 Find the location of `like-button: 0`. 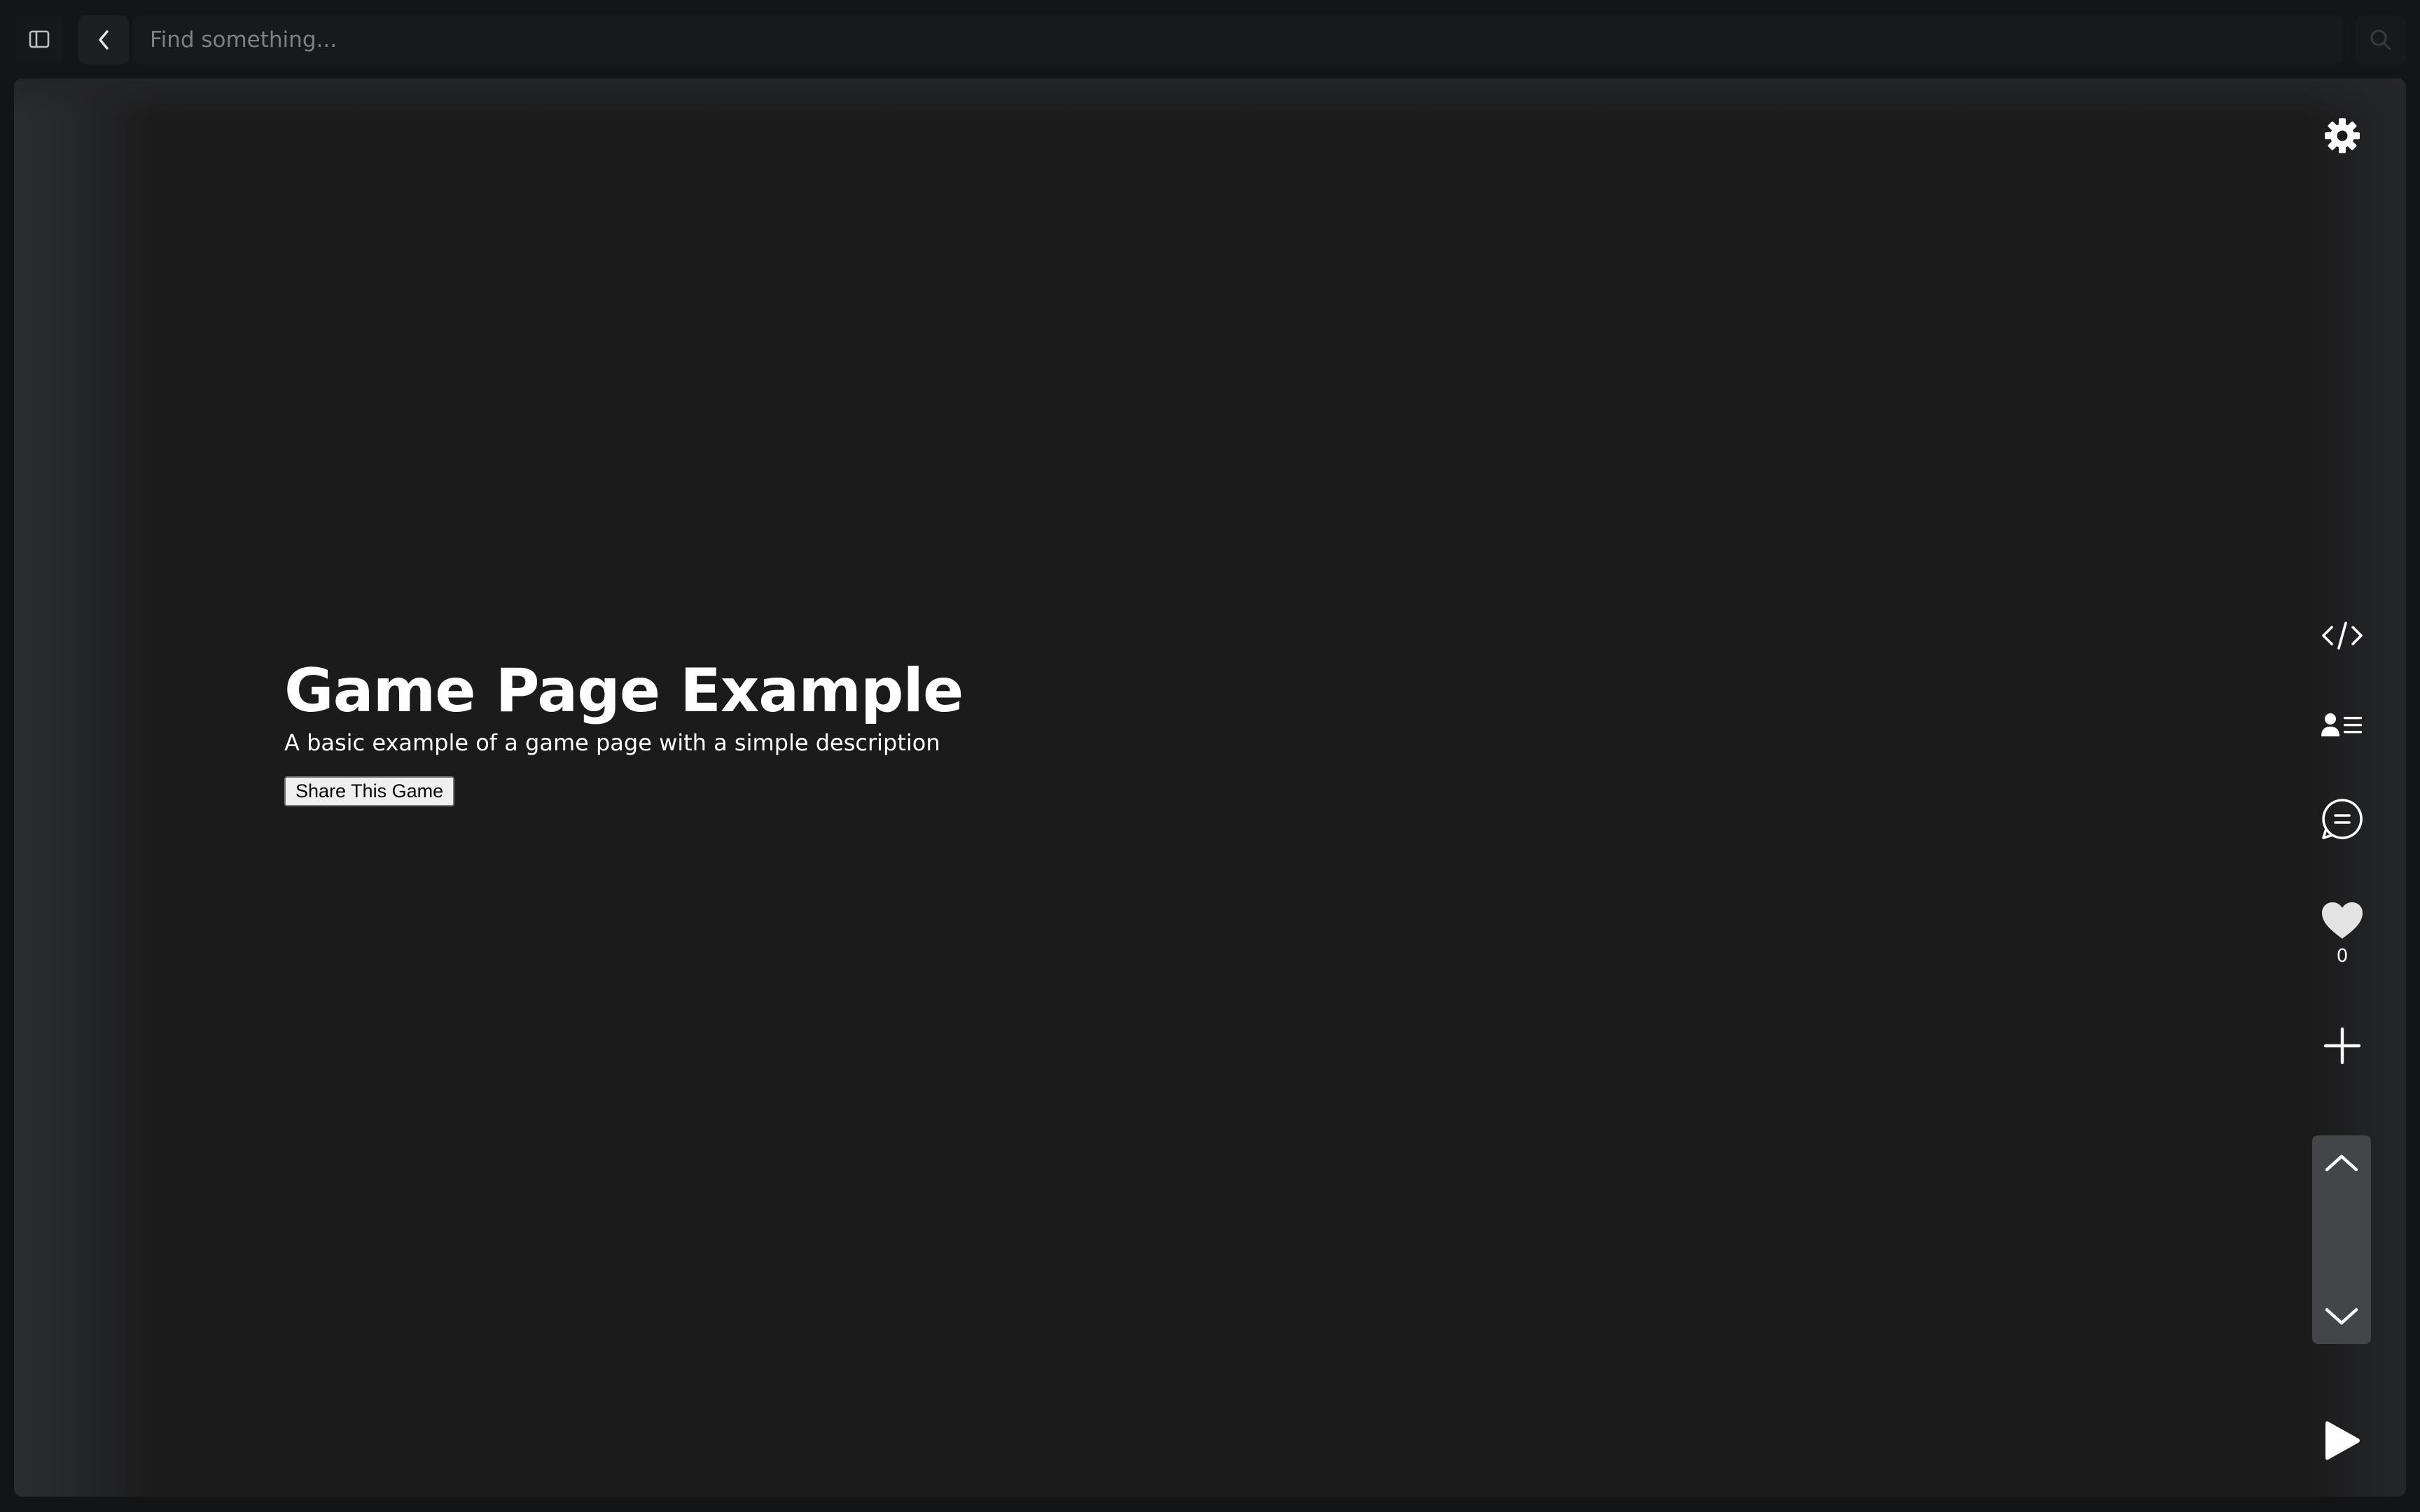

like-button: 0 is located at coordinates (2342, 934).